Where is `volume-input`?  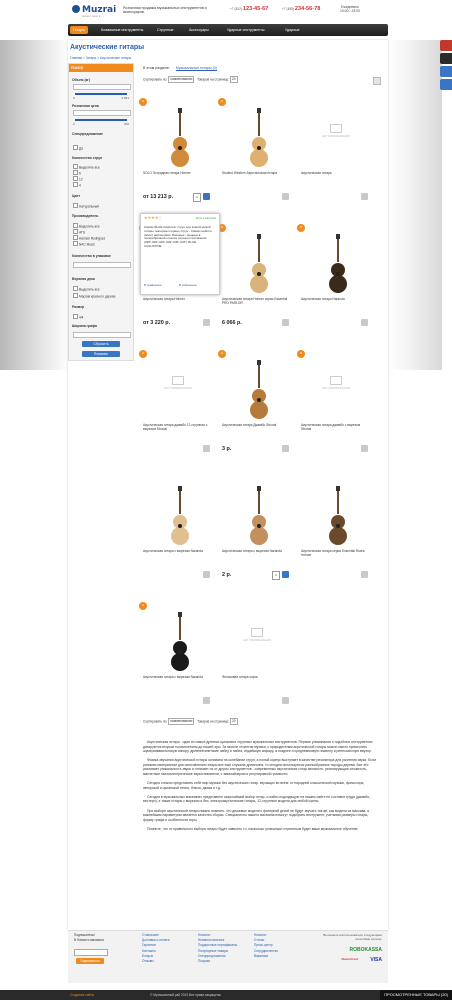
volume-input is located at coordinates (102, 87).